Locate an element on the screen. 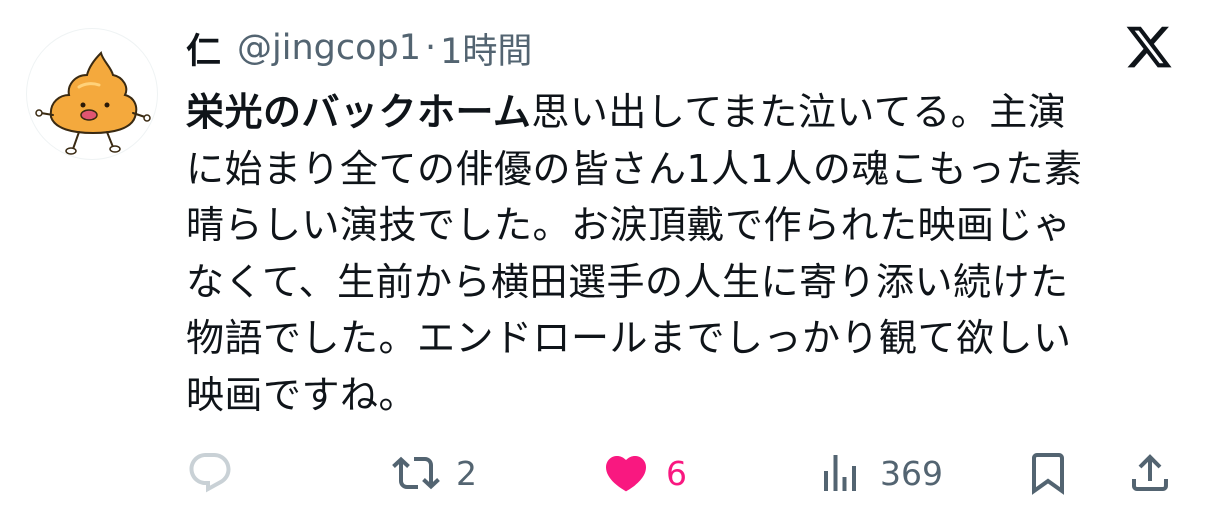  action-bar: 2 6 369 is located at coordinates (681, 473).